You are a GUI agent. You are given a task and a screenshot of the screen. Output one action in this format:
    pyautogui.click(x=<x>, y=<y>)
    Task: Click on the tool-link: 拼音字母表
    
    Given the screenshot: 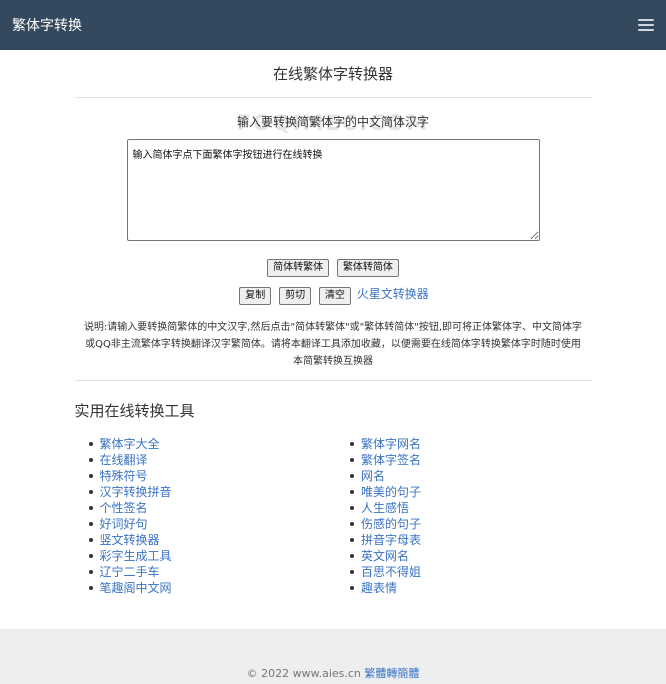 What is the action you would take?
    pyautogui.click(x=391, y=540)
    